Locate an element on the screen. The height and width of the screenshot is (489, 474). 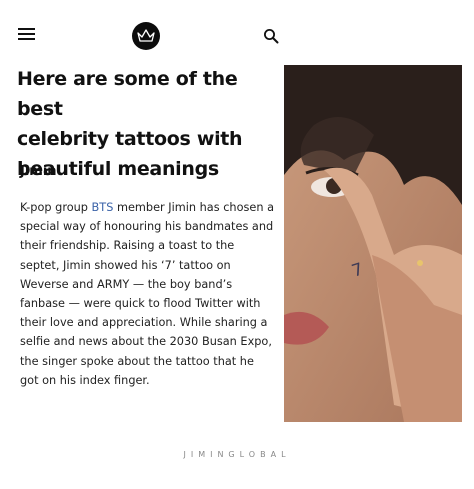
headline-line: celebrity tattoos with is located at coordinates (130, 139).